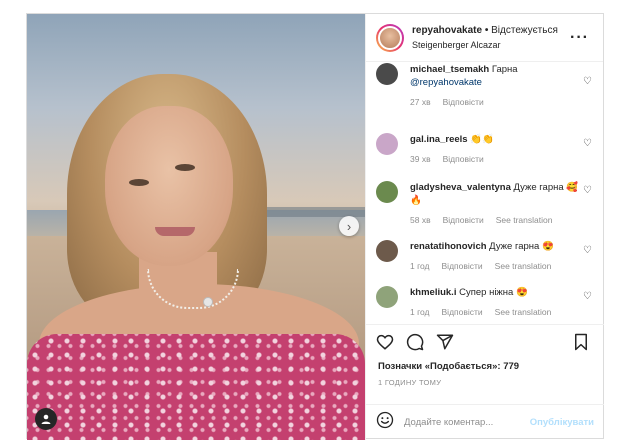  What do you see at coordinates (562, 422) in the screenshot?
I see `publish-button: Опублікувати` at bounding box center [562, 422].